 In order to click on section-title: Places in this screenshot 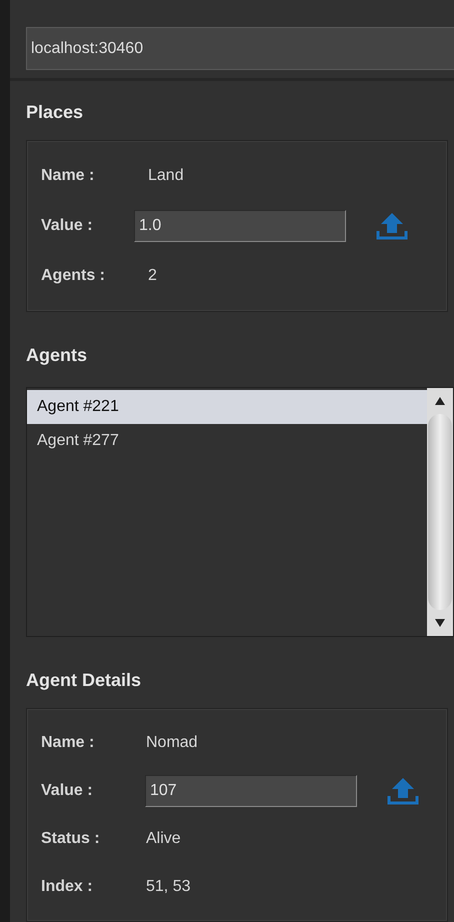, I will do `click(54, 112)`.